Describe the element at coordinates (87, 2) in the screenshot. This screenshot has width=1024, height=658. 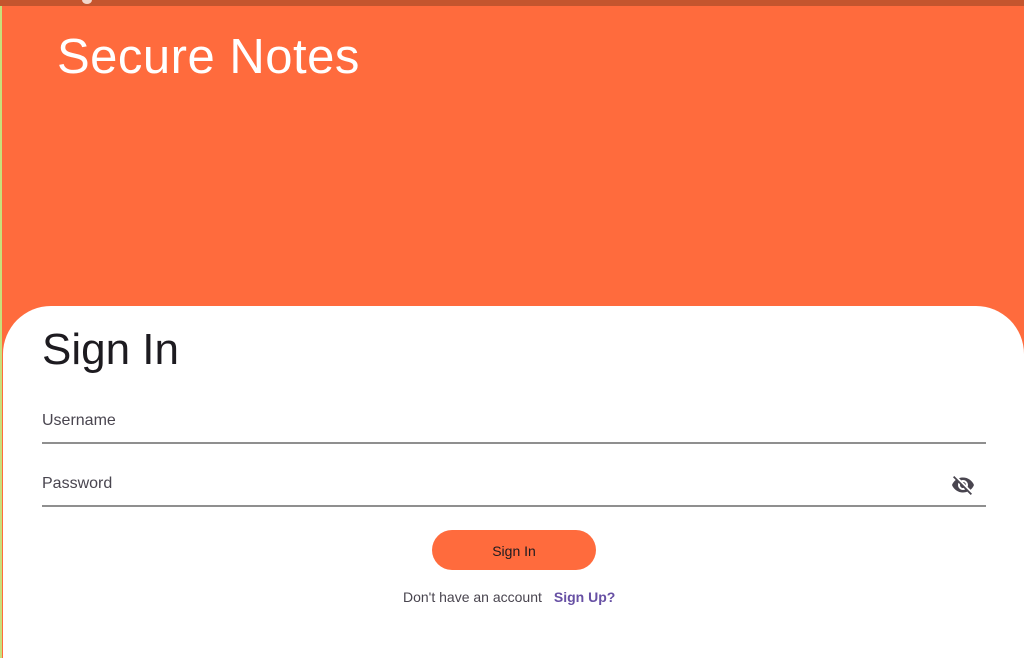
I see `status-indicator-icon` at that location.